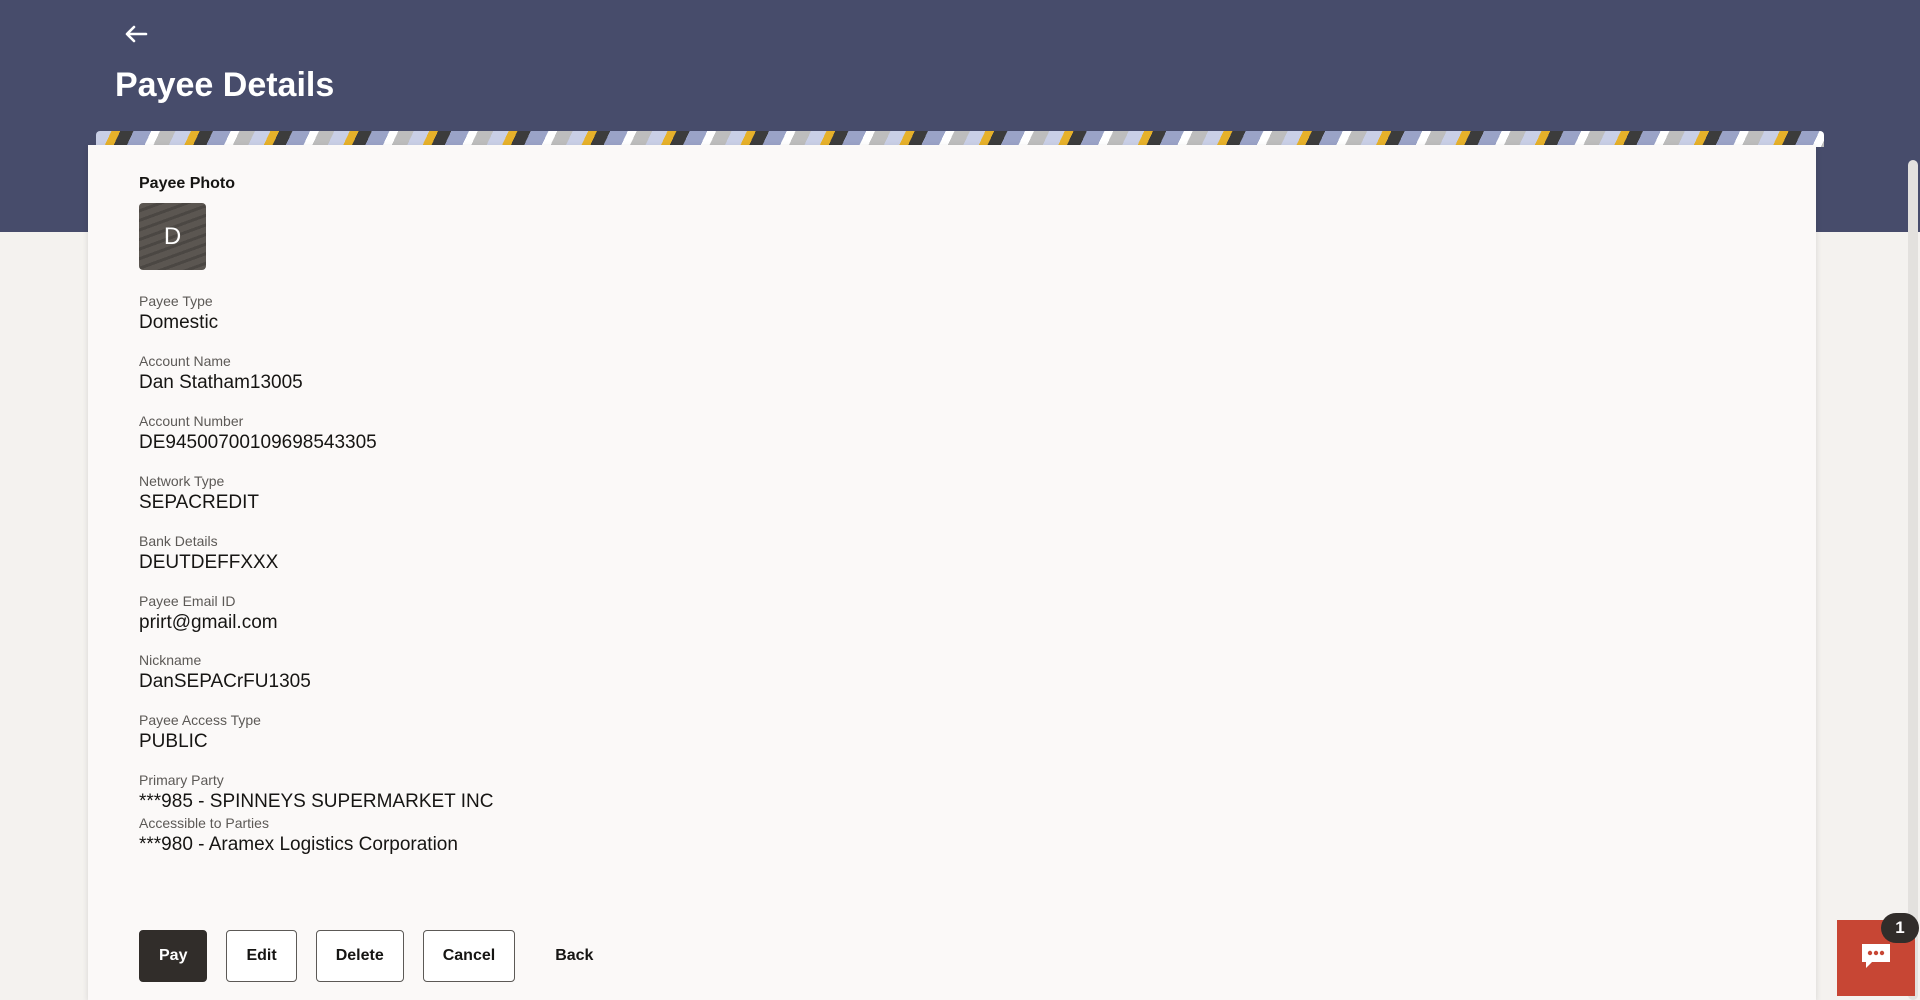 This screenshot has height=1000, width=1920. What do you see at coordinates (469, 956) in the screenshot?
I see `cancel-button: Cancel` at bounding box center [469, 956].